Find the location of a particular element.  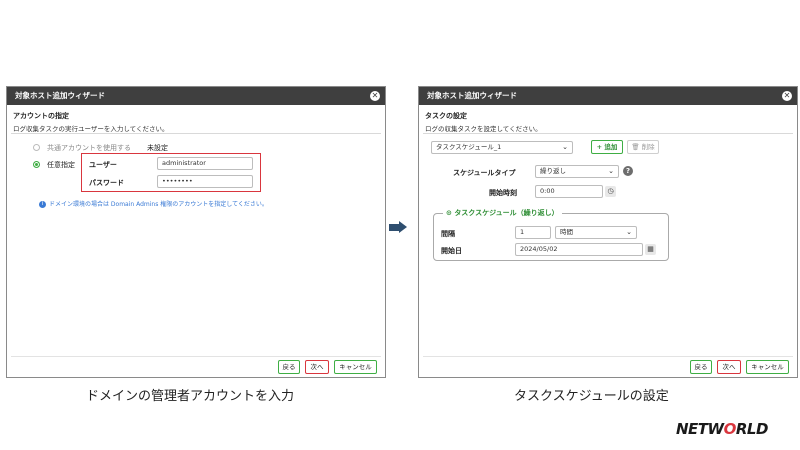

task-select: タスクスケジュール_1 ⌄ is located at coordinates (502, 147).